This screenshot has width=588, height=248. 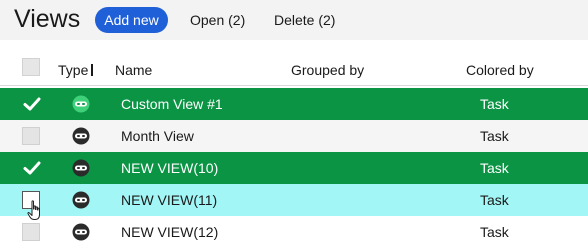 What do you see at coordinates (294, 200) in the screenshot?
I see `table-row: NEW VIEW(11) Task` at bounding box center [294, 200].